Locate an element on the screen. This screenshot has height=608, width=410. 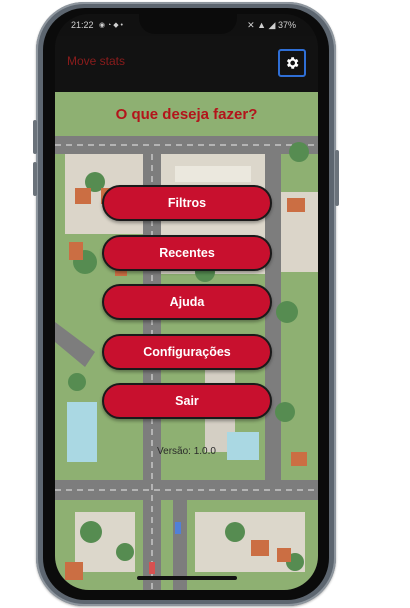
app-bar: Move stats is located at coordinates (186, 64).